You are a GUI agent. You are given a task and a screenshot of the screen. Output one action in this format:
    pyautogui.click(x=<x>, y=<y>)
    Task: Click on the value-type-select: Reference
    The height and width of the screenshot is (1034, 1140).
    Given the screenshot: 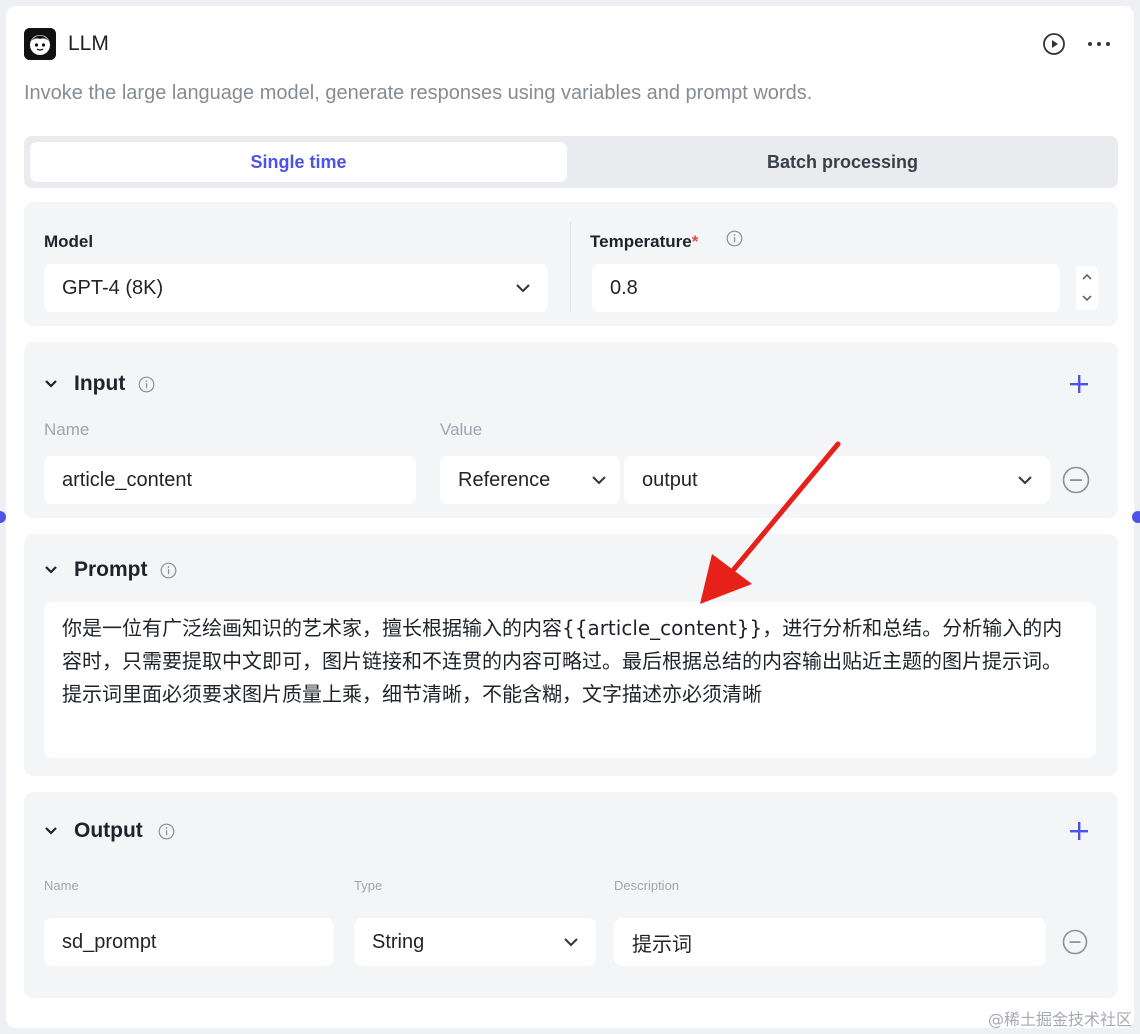 What is the action you would take?
    pyautogui.click(x=530, y=480)
    